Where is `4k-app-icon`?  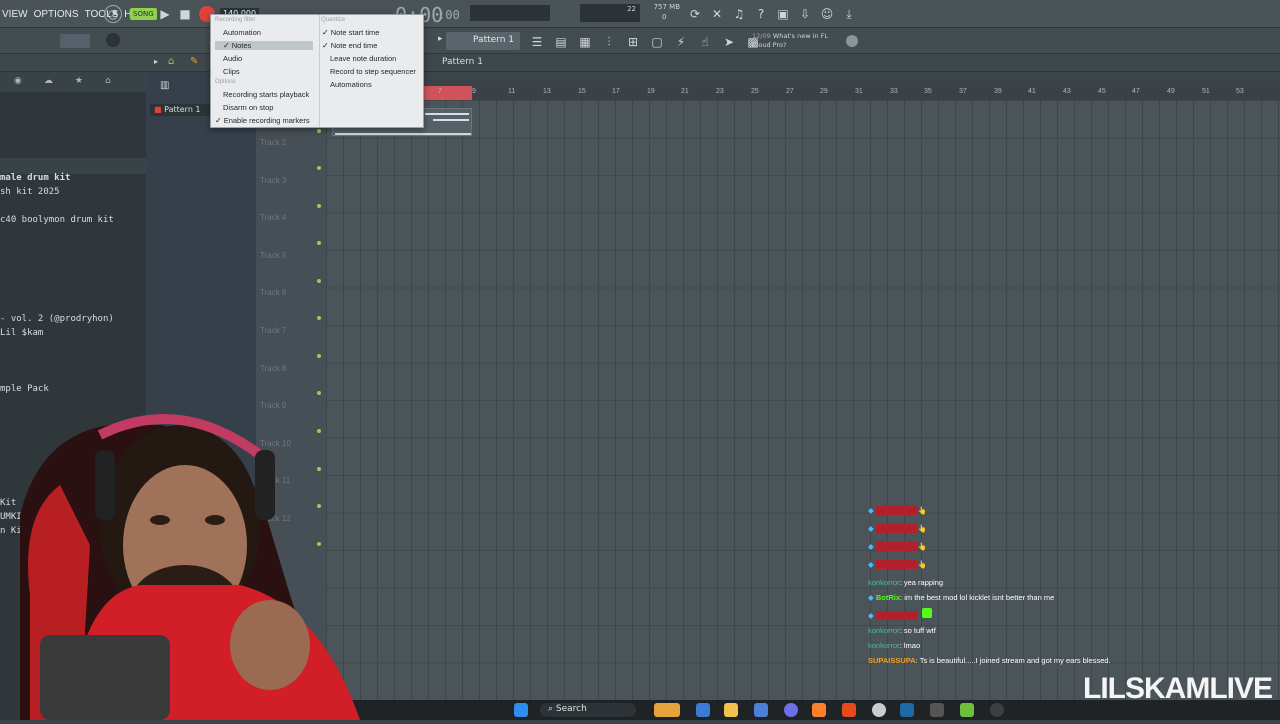 4k-app-icon is located at coordinates (997, 710).